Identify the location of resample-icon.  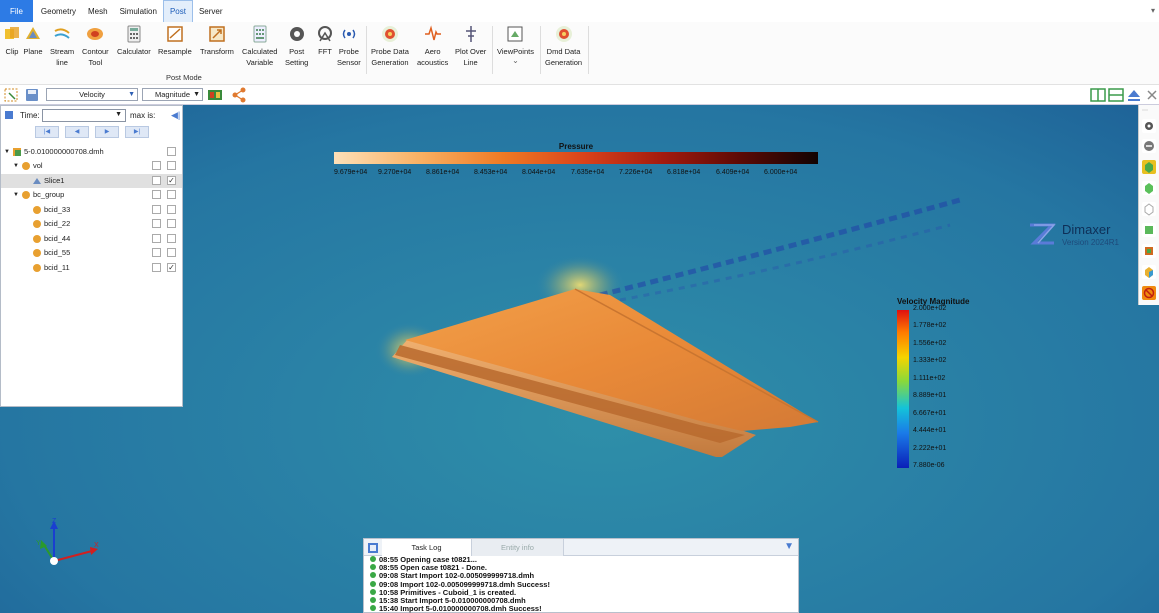
(175, 34).